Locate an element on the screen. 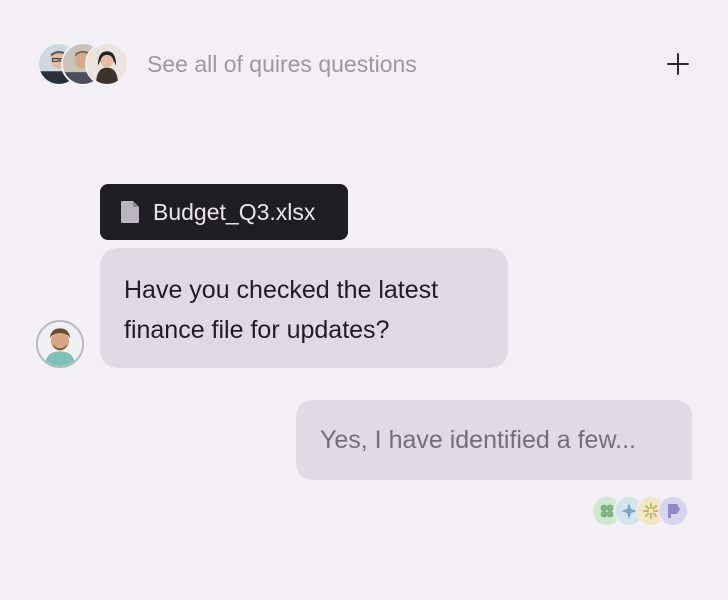  conversation-header: See all of quires questions is located at coordinates (364, 64).